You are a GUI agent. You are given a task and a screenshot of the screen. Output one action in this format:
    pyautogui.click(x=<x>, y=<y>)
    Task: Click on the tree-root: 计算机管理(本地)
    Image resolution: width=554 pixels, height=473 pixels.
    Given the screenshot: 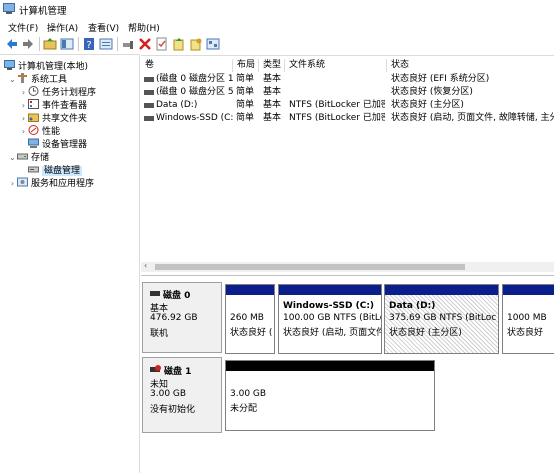 What is the action you would take?
    pyautogui.click(x=46, y=66)
    